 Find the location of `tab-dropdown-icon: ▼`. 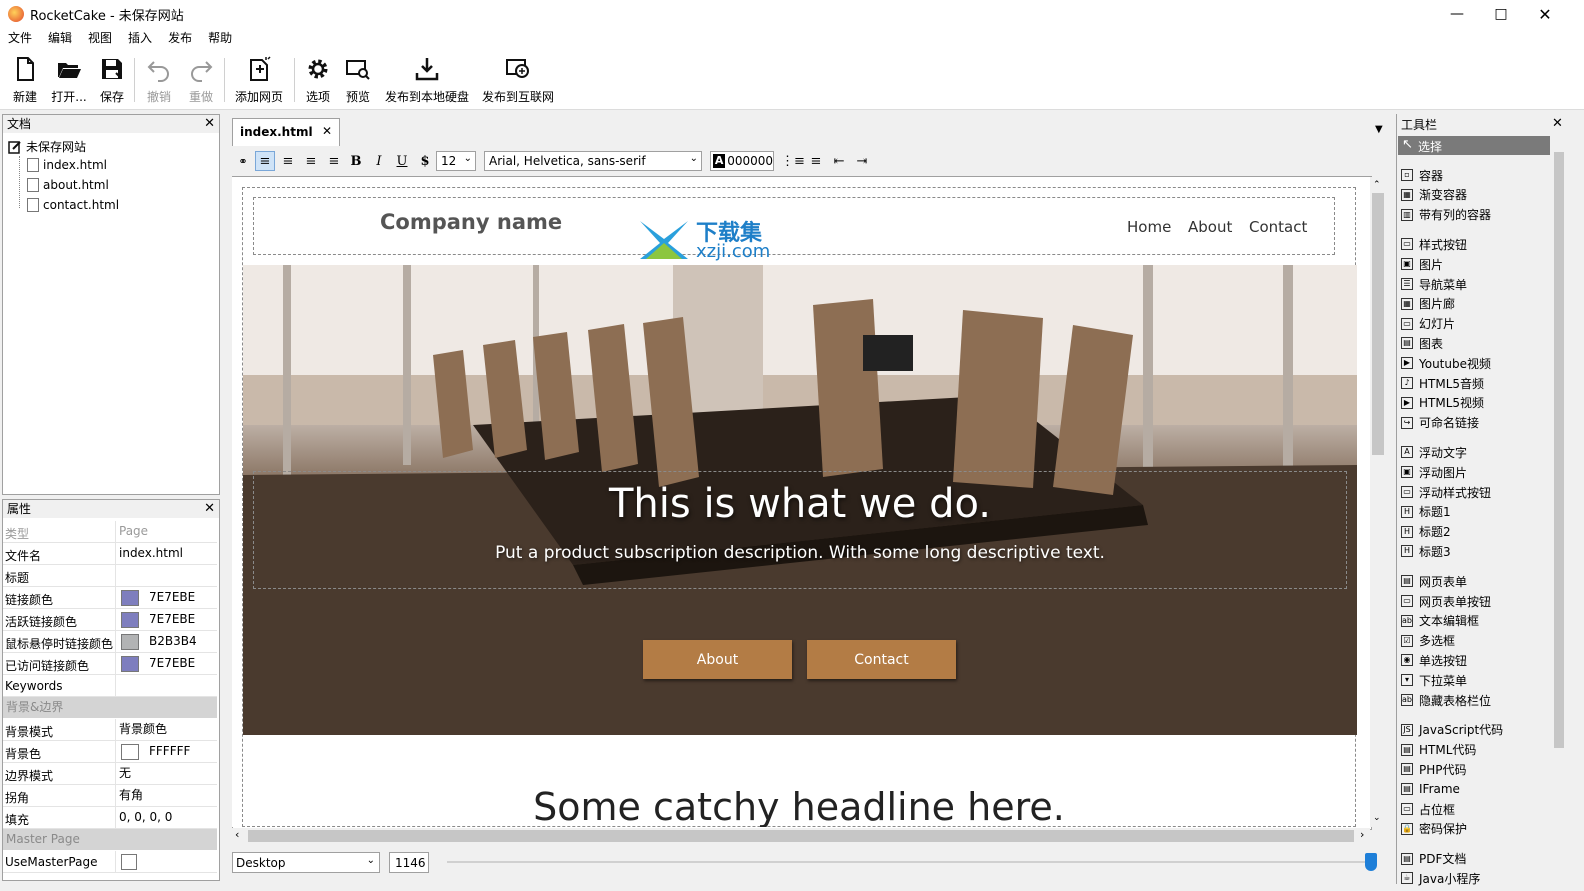

tab-dropdown-icon: ▼ is located at coordinates (1379, 129).